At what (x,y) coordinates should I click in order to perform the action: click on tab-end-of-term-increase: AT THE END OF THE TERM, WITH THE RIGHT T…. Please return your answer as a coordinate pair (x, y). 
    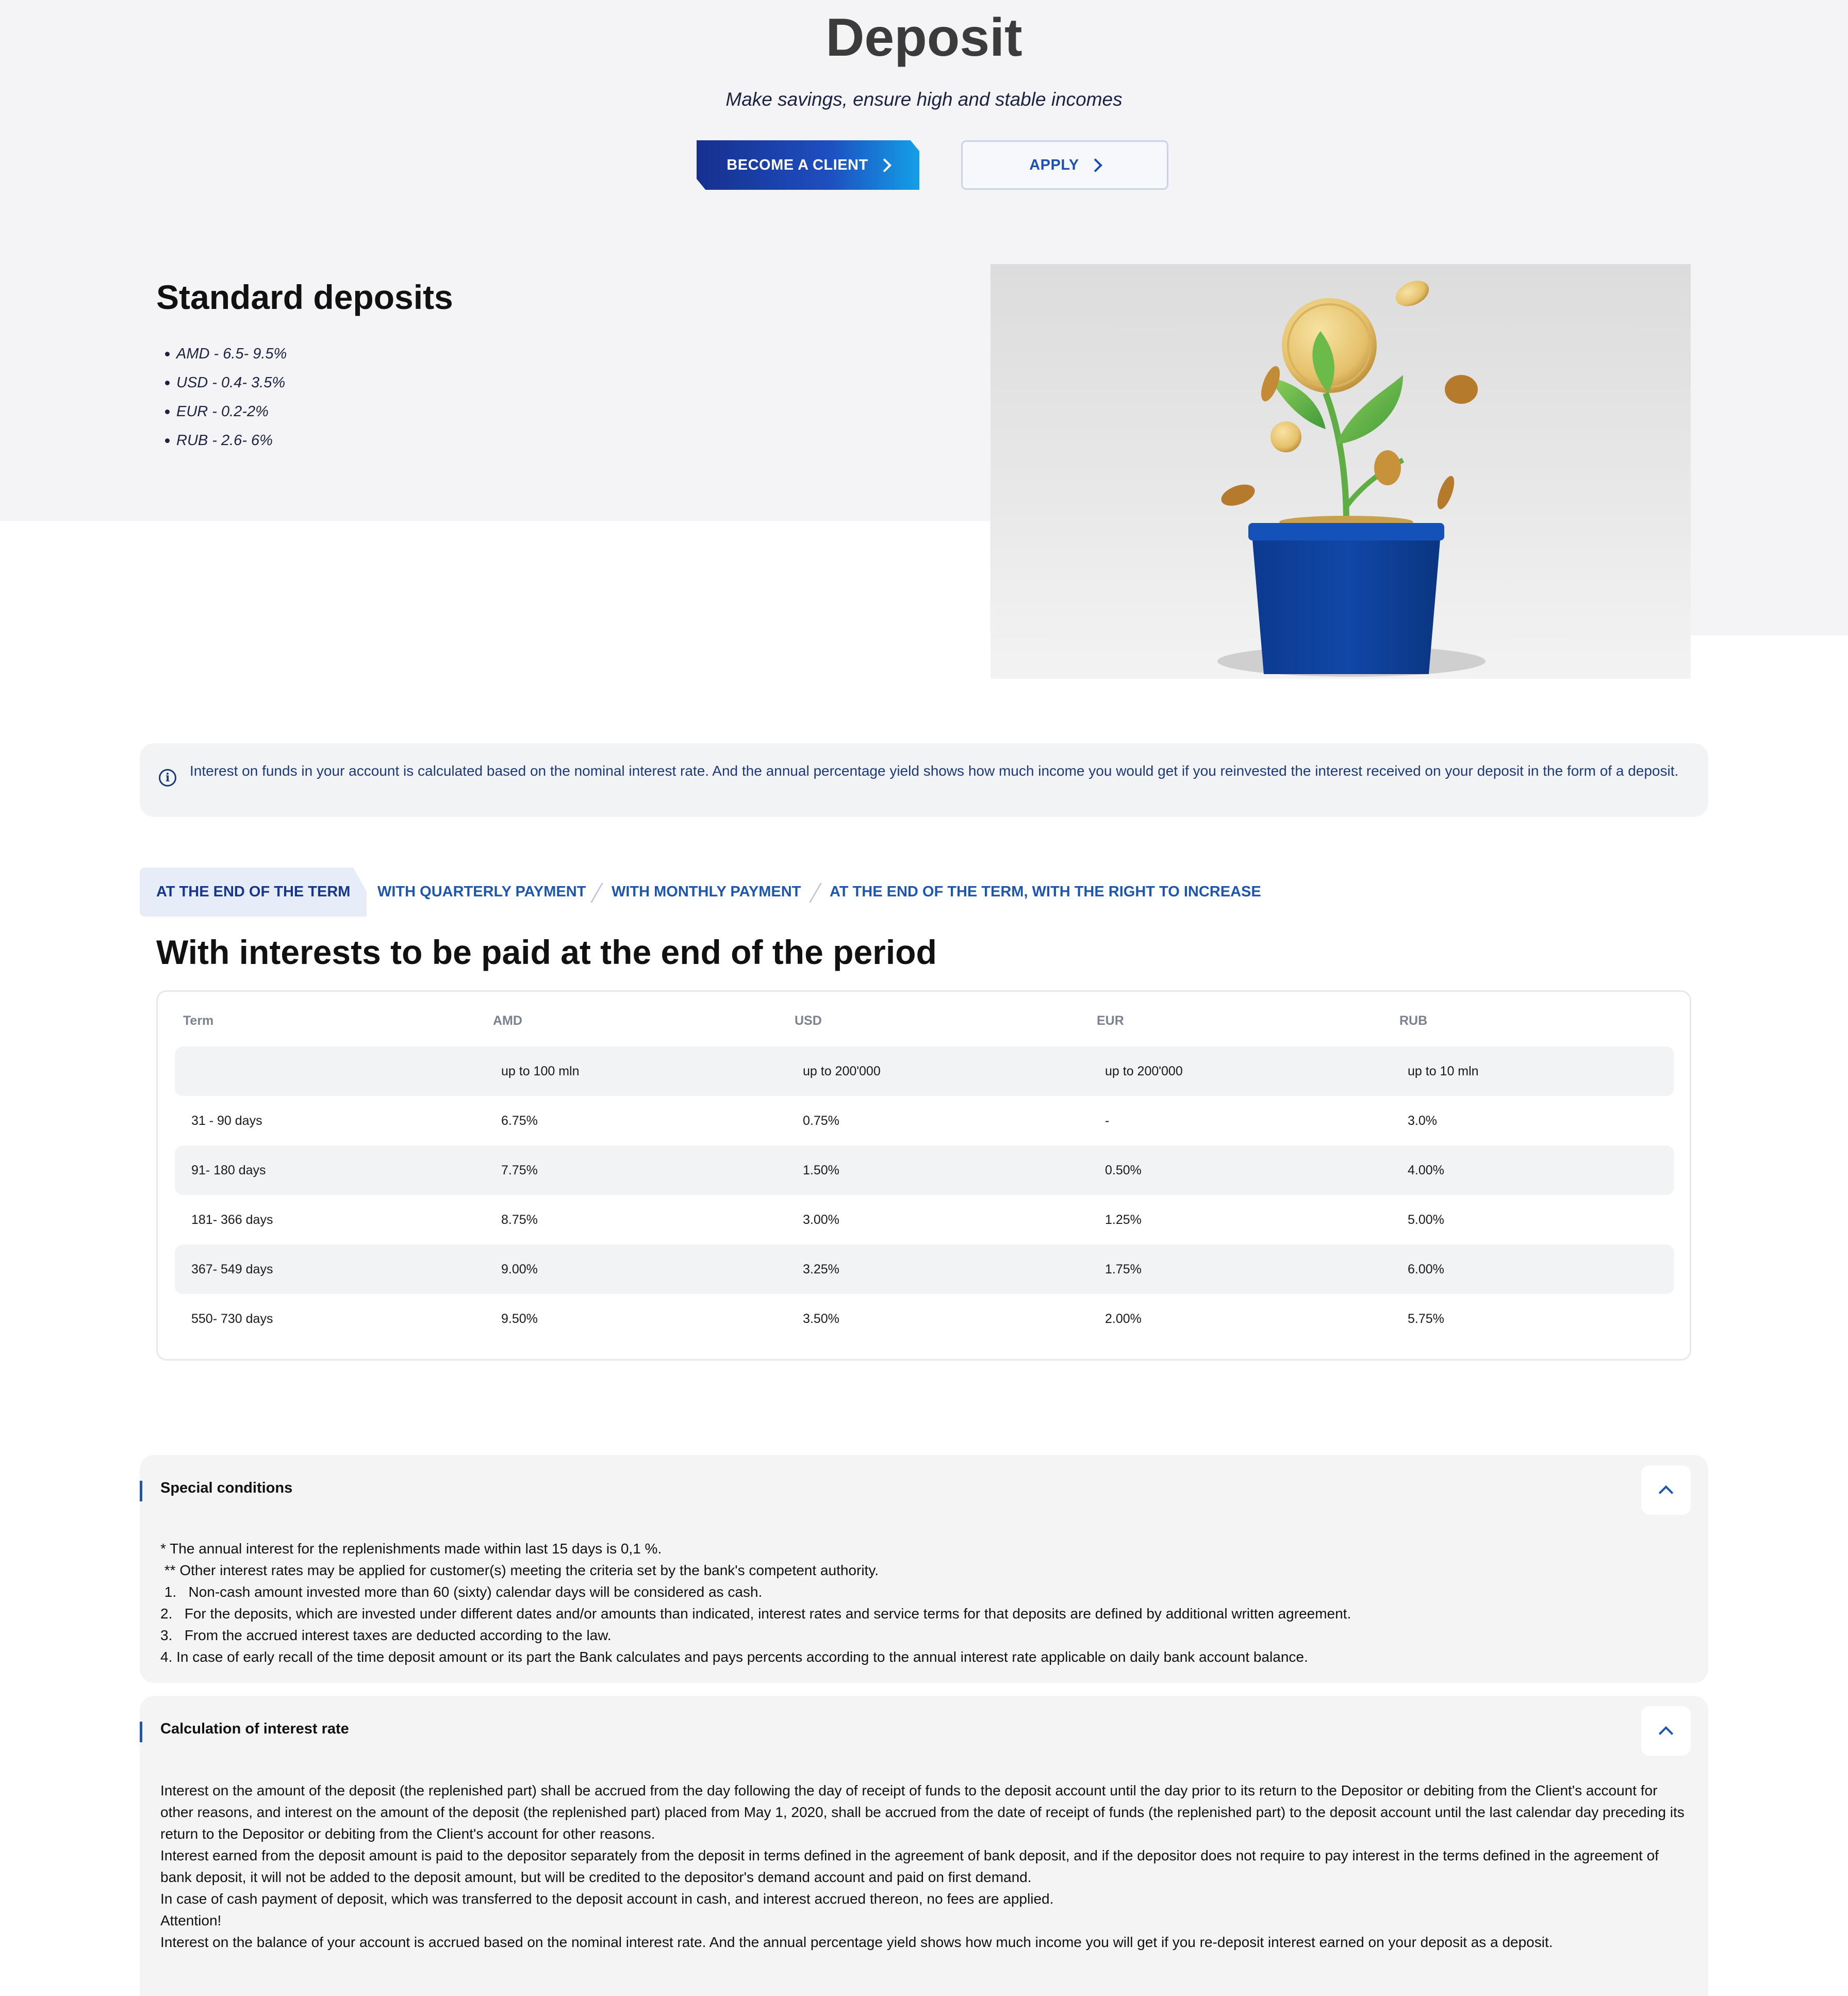
    Looking at the image, I should click on (1045, 892).